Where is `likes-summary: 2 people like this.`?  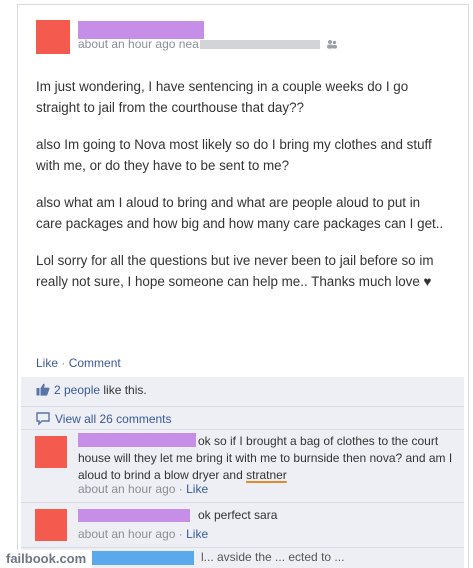
likes-summary: 2 people like this. is located at coordinates (91, 391).